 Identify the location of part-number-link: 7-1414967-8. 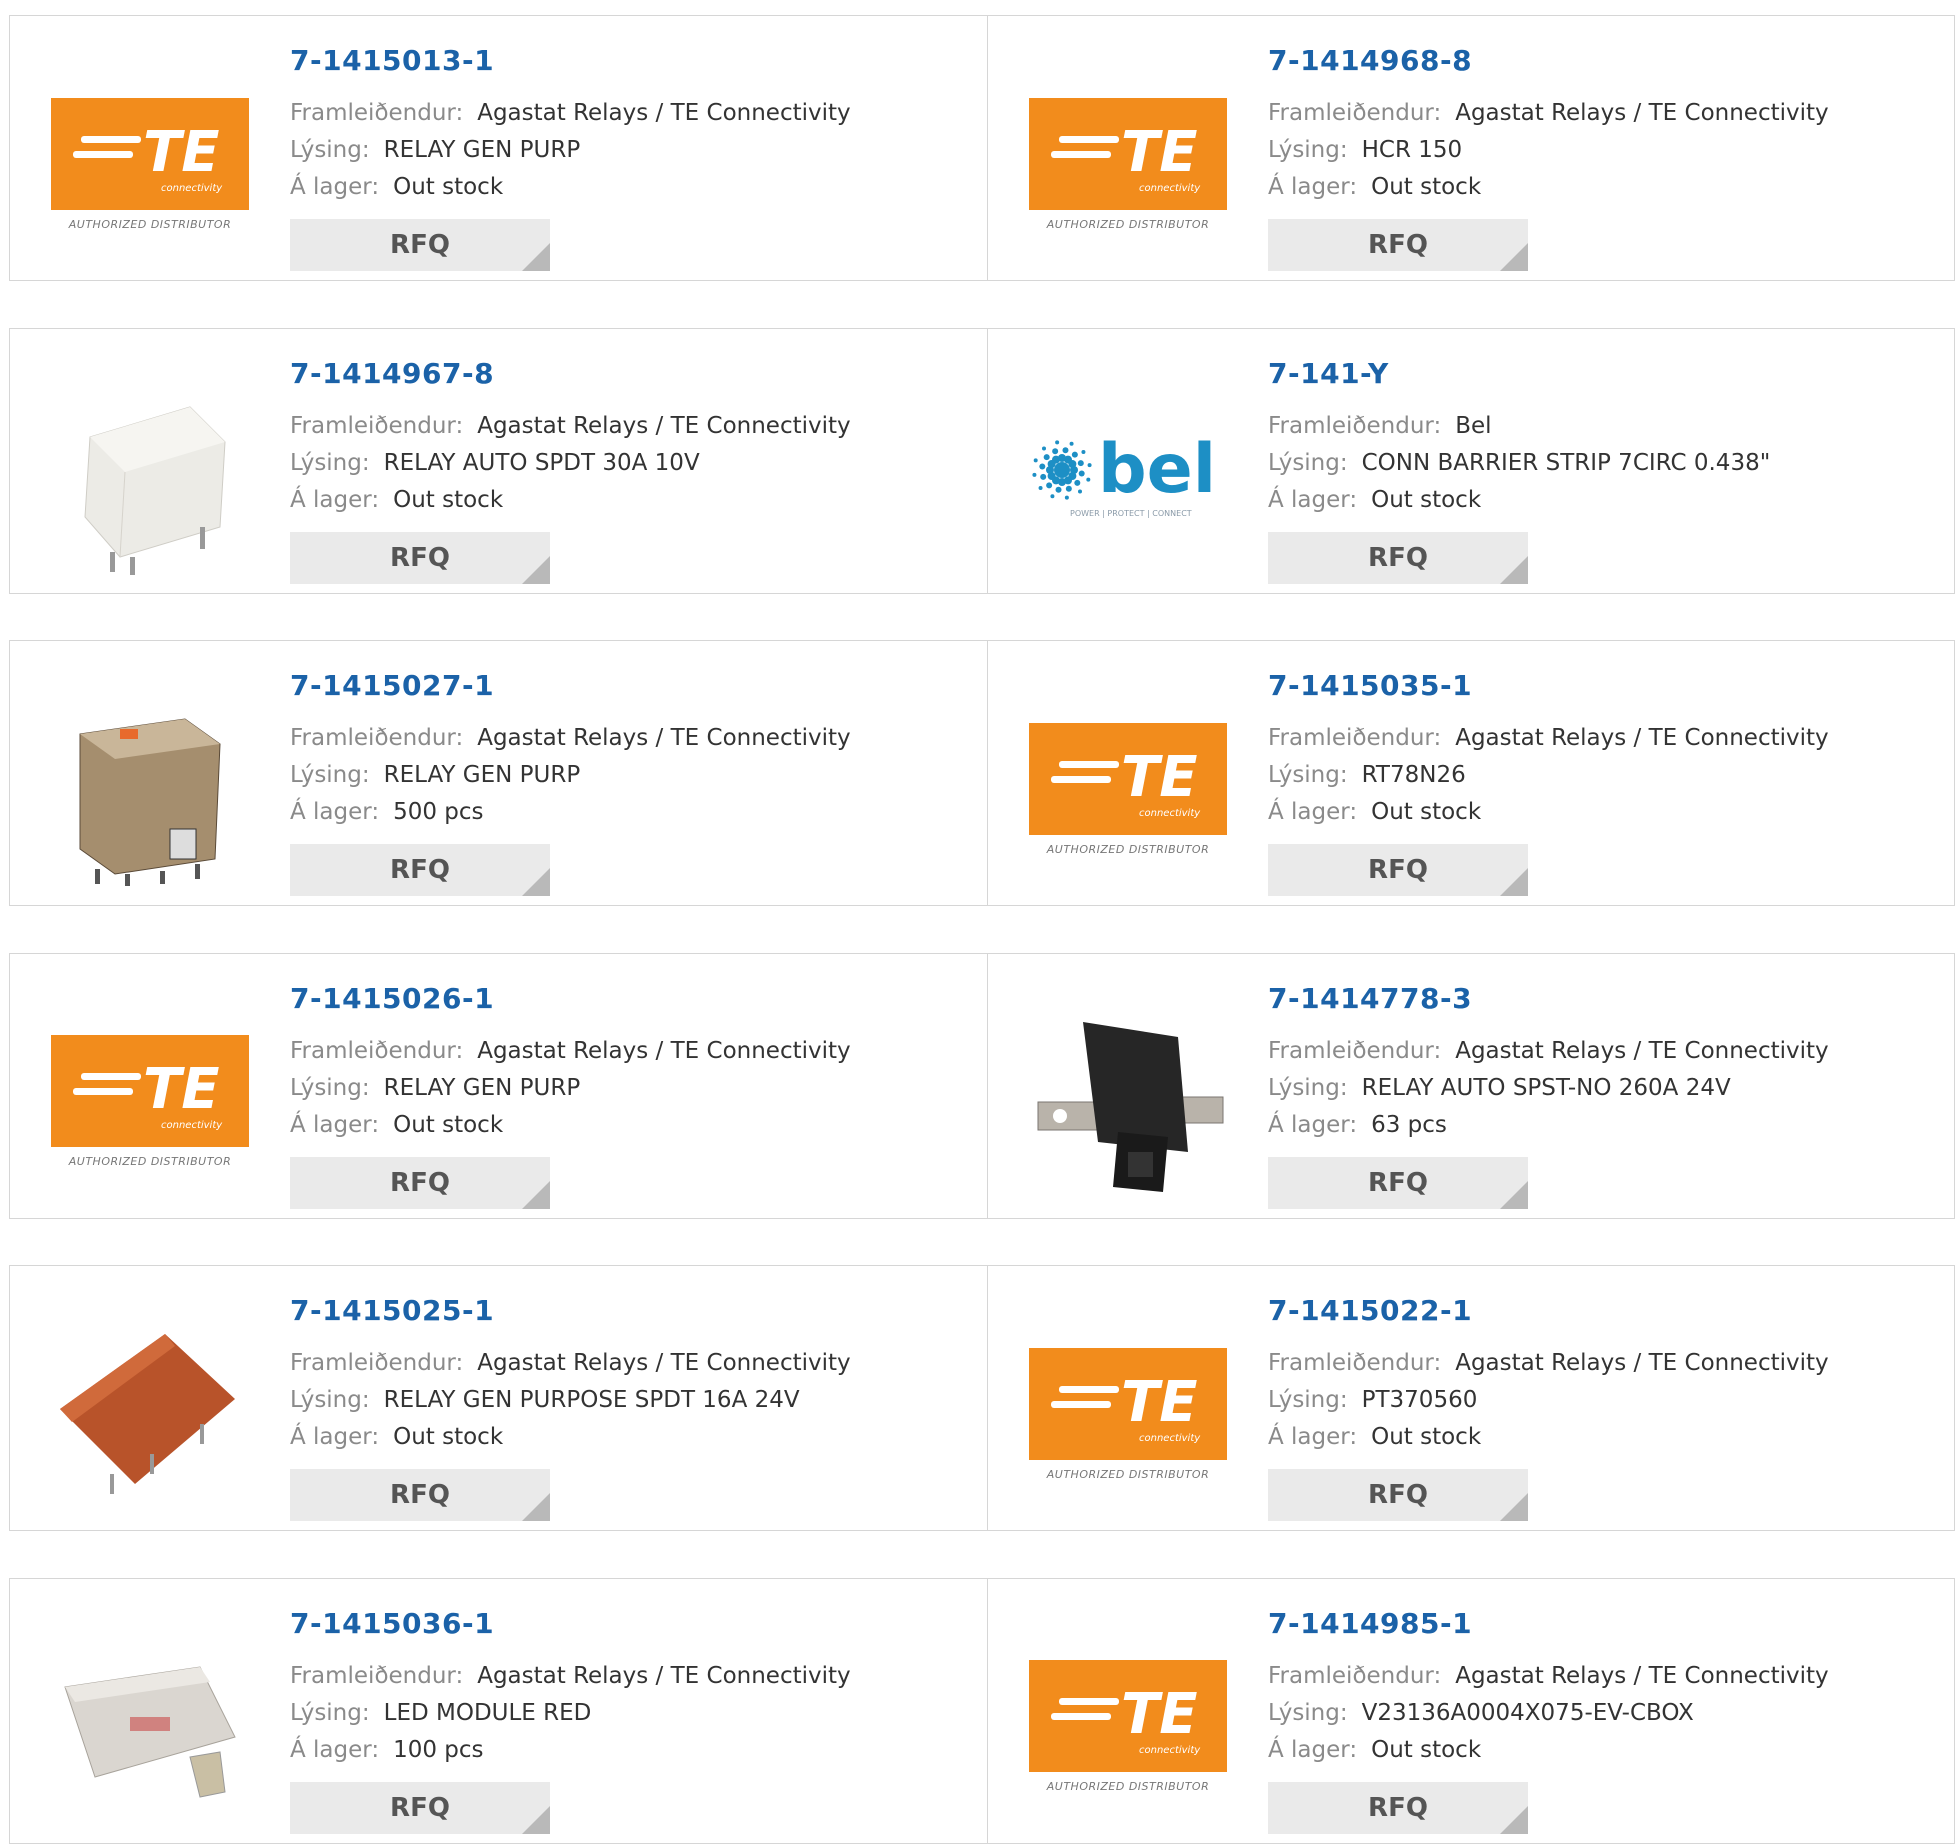
(570, 373).